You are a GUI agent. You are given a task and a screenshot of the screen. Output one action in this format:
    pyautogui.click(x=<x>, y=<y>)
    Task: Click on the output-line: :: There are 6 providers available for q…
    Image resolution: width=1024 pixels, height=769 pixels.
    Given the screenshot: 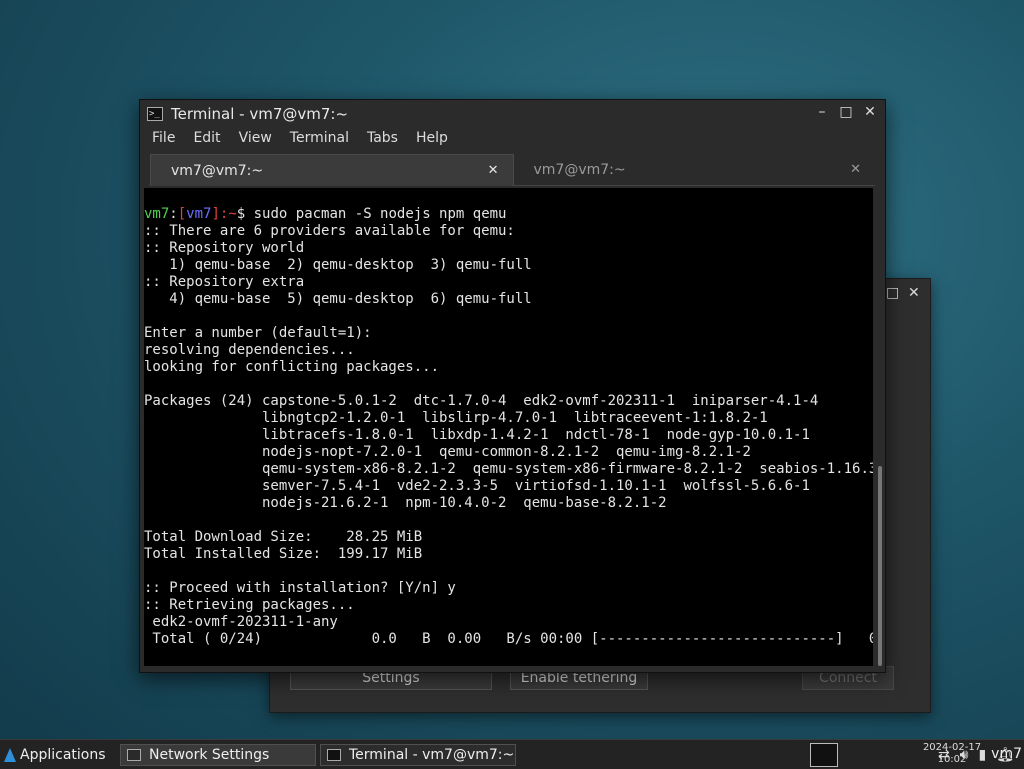 What is the action you would take?
    pyautogui.click(x=329, y=231)
    